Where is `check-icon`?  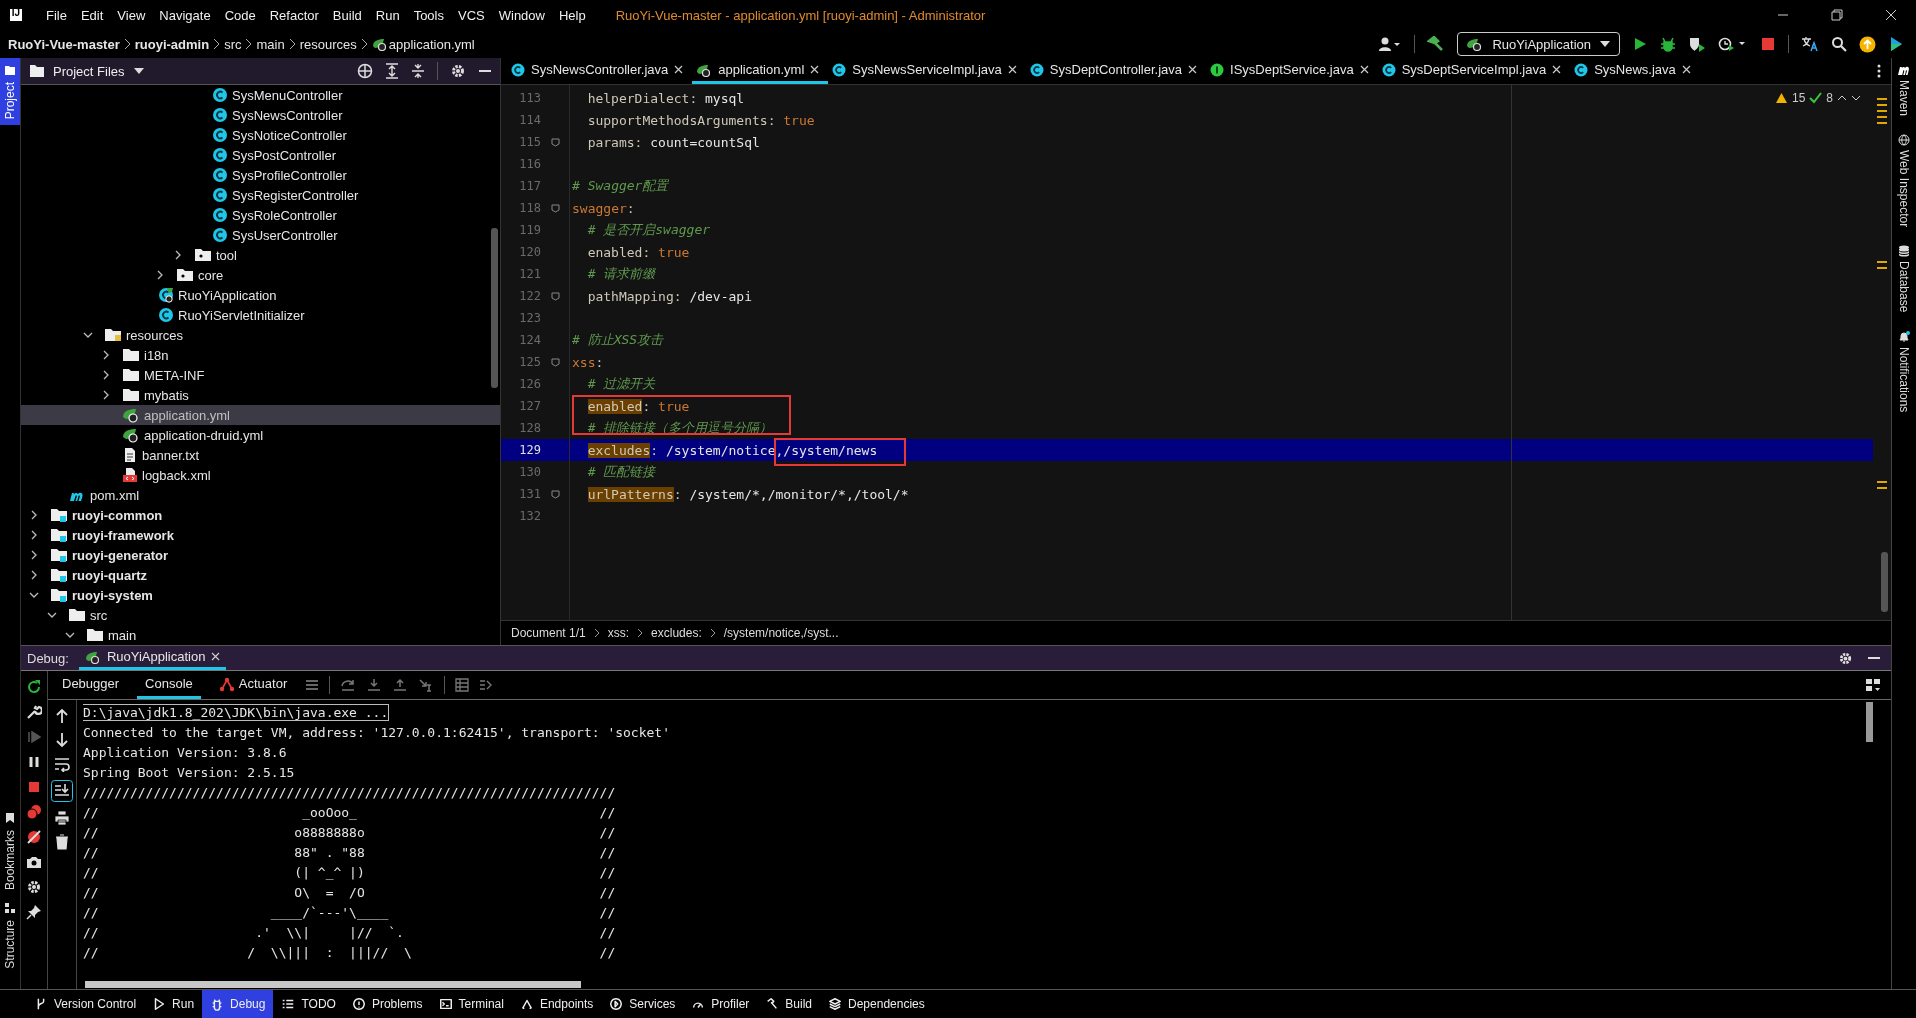
check-icon is located at coordinates (1816, 98).